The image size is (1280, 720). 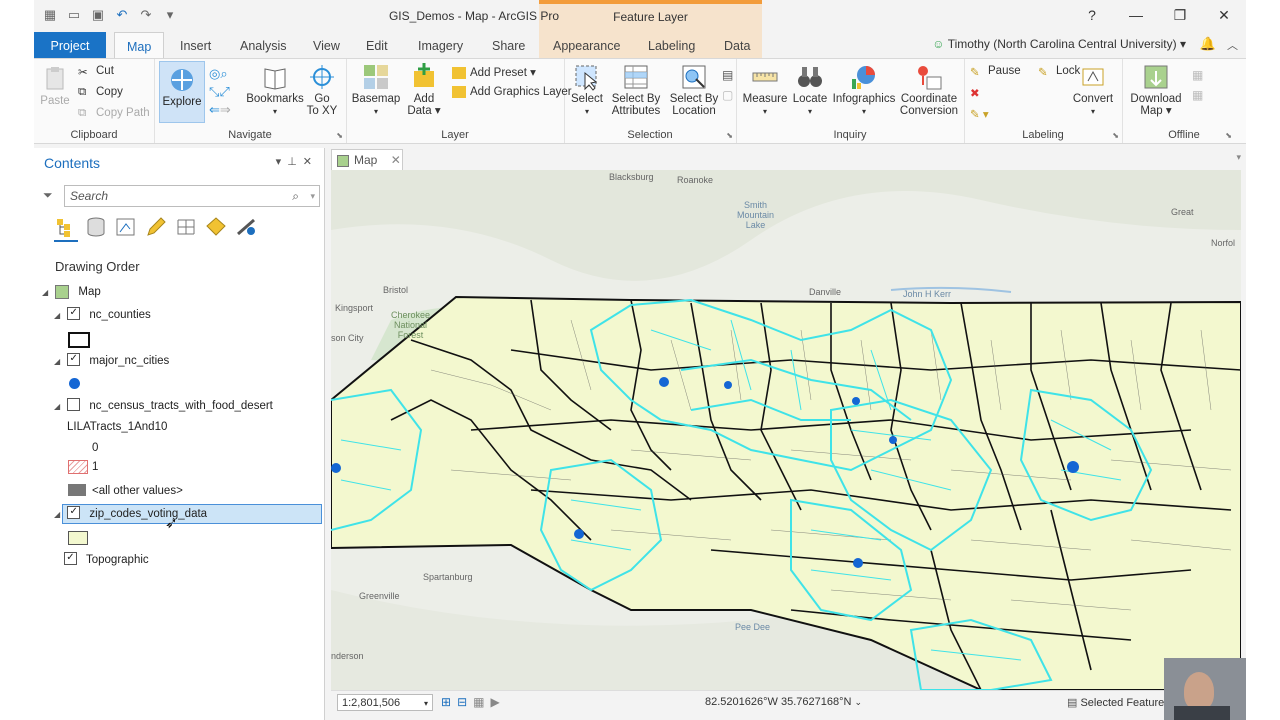 I want to click on selected-features-indicator: ▤ Selected Features:, so click(x=1120, y=702).